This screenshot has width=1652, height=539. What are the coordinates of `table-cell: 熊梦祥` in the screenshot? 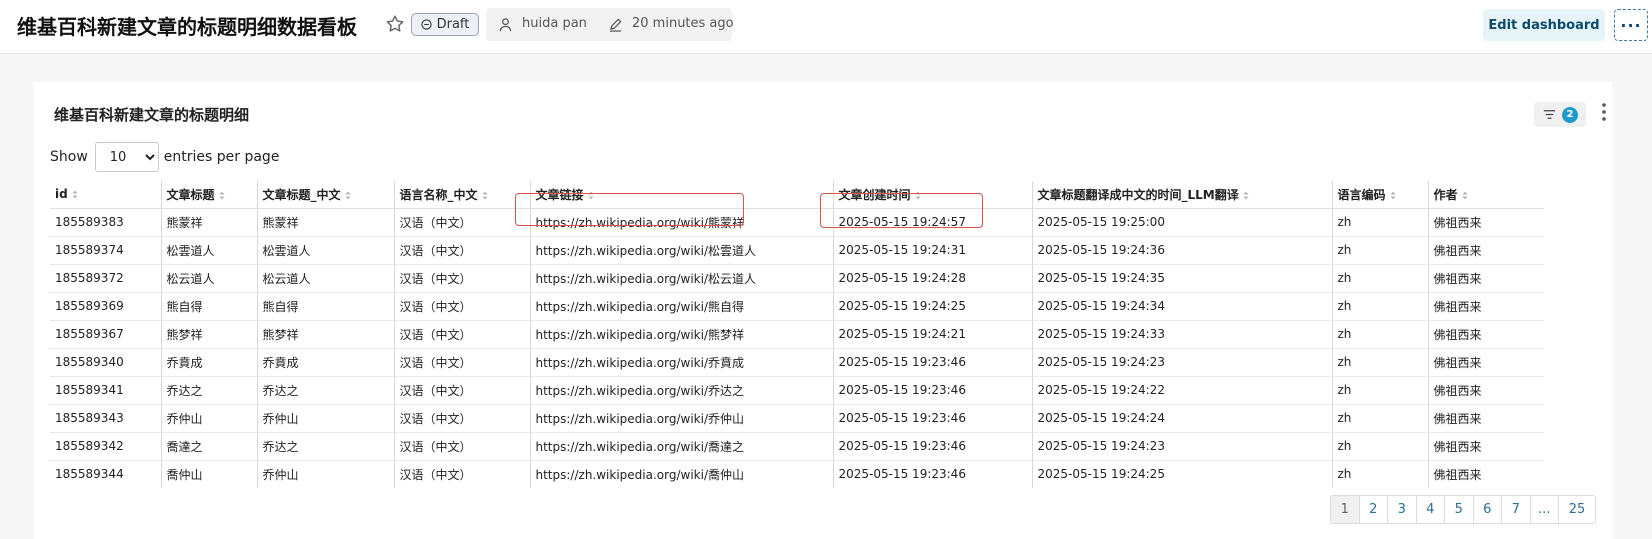 It's located at (325, 333).